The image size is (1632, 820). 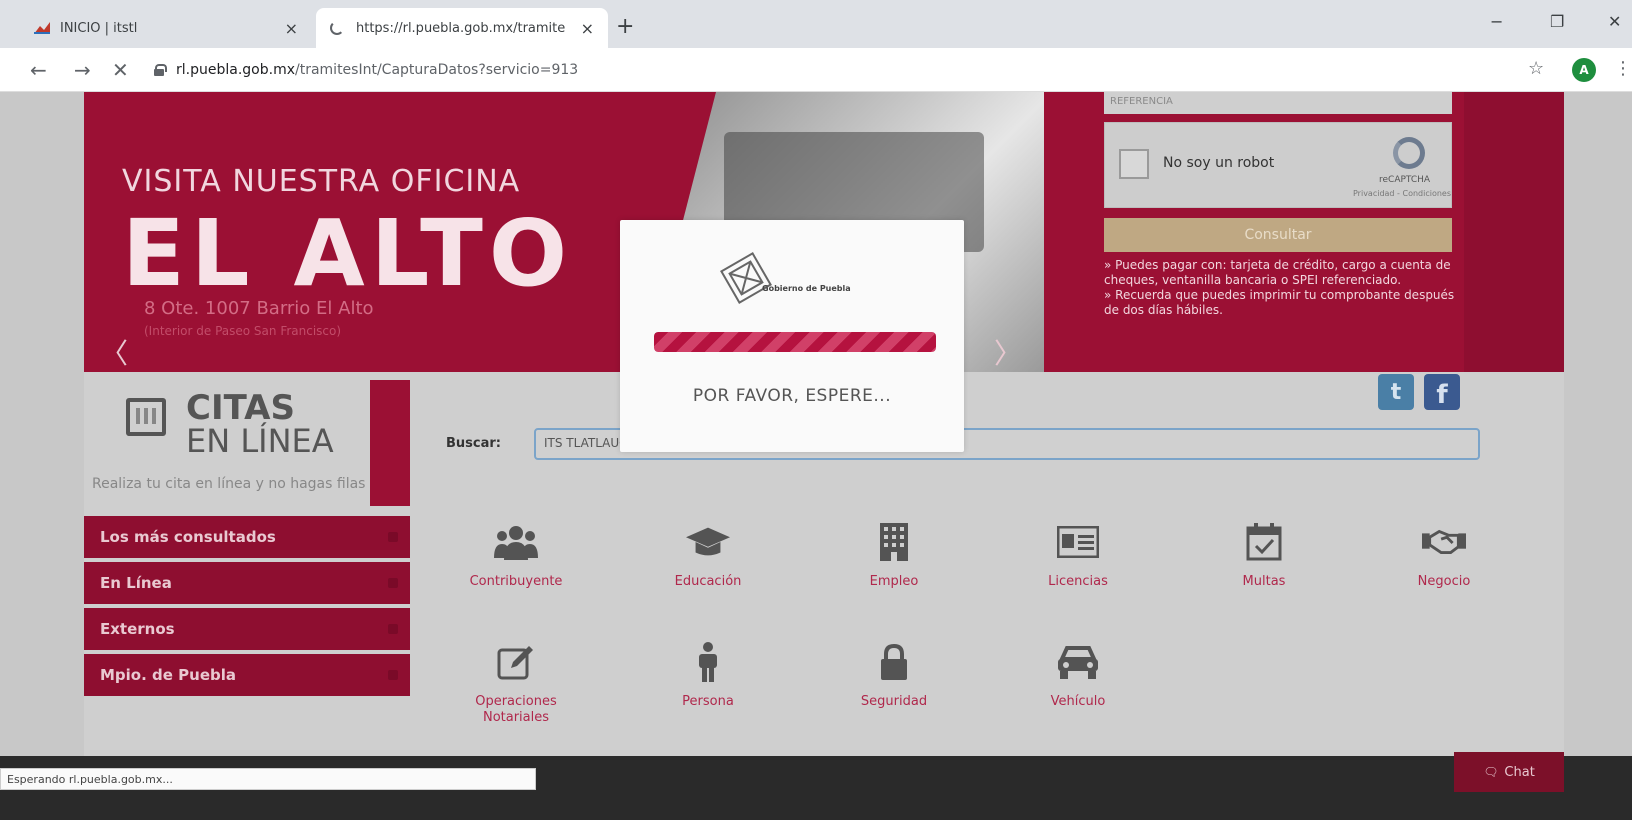 What do you see at coordinates (516, 709) in the screenshot?
I see `category-label: Operaciones Notariales` at bounding box center [516, 709].